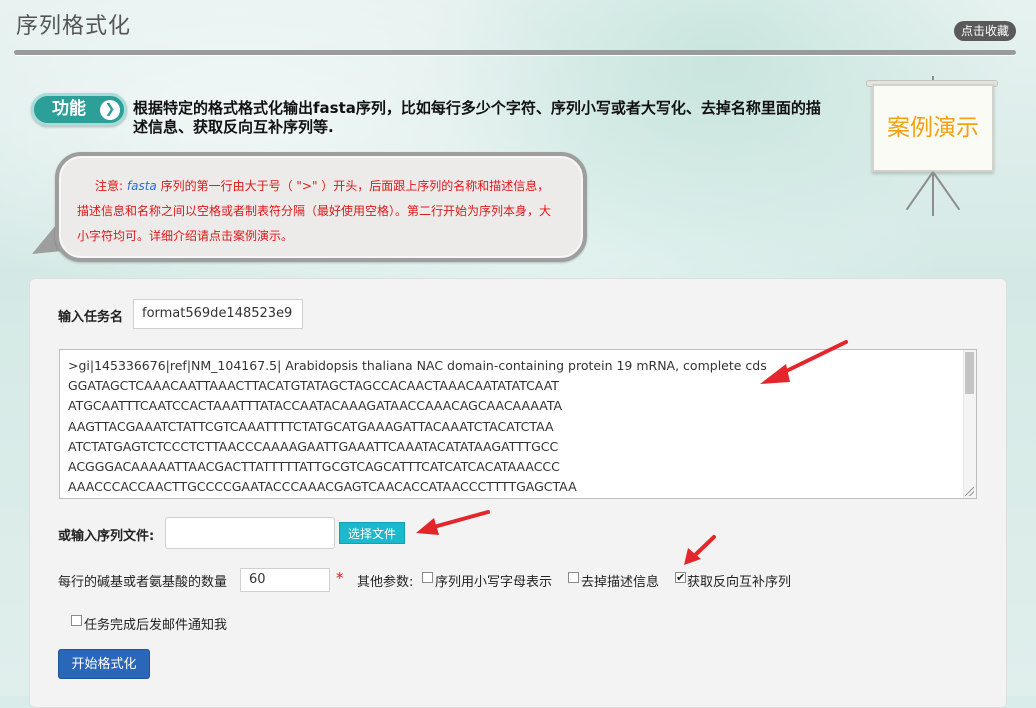  Describe the element at coordinates (739, 580) in the screenshot. I see `reverse-complement-label: 获取反向互补序列` at that location.